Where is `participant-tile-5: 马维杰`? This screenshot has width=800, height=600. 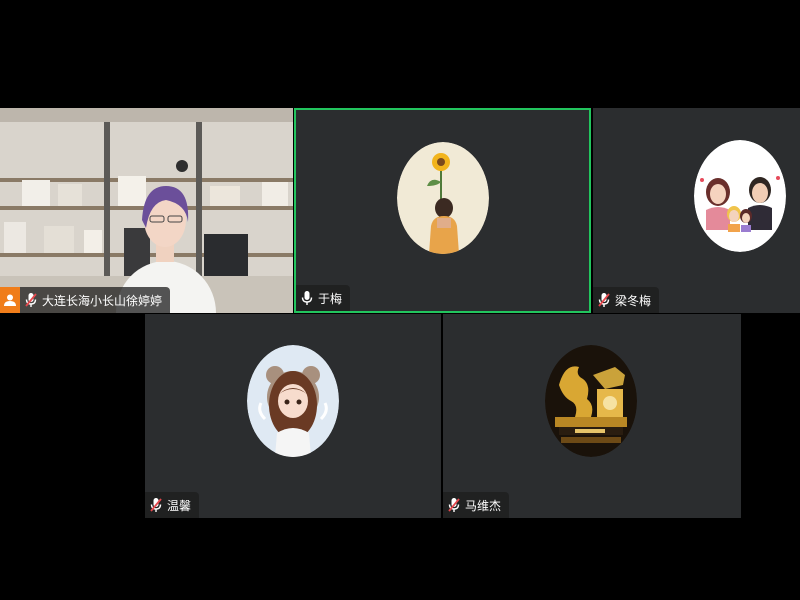 participant-tile-5: 马维杰 is located at coordinates (592, 416).